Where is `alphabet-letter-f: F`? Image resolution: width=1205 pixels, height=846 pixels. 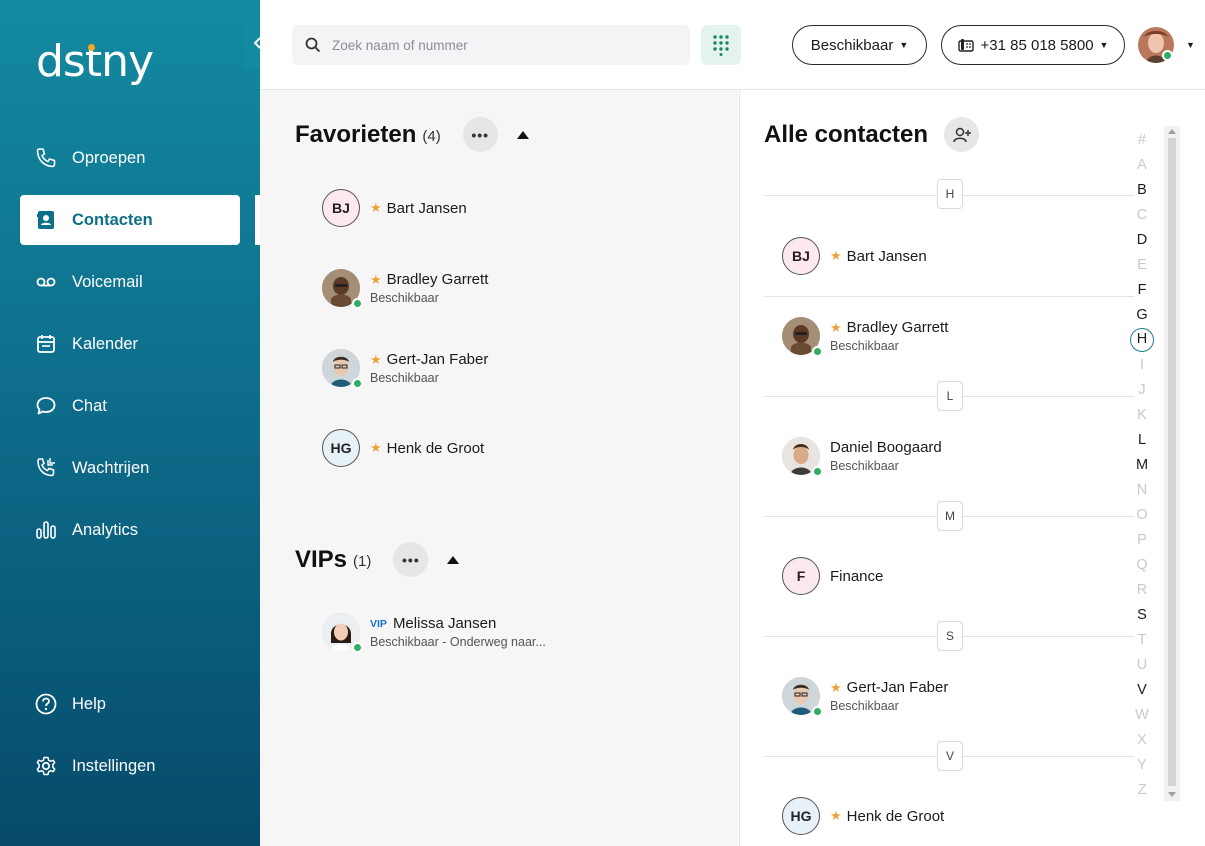 alphabet-letter-f: F is located at coordinates (1142, 290).